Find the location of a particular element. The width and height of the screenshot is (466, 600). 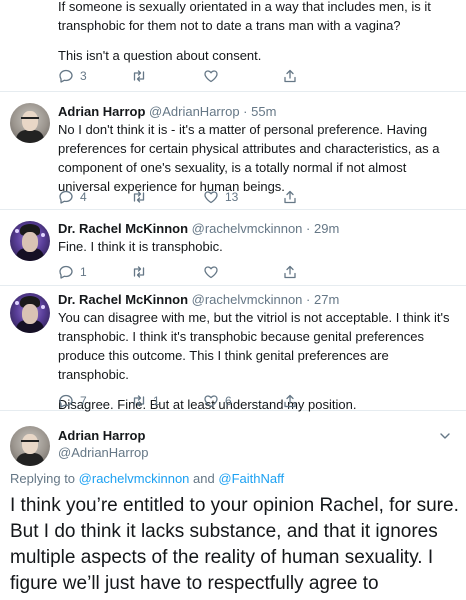

mention-link: @rachelvmckinnon is located at coordinates (134, 478).